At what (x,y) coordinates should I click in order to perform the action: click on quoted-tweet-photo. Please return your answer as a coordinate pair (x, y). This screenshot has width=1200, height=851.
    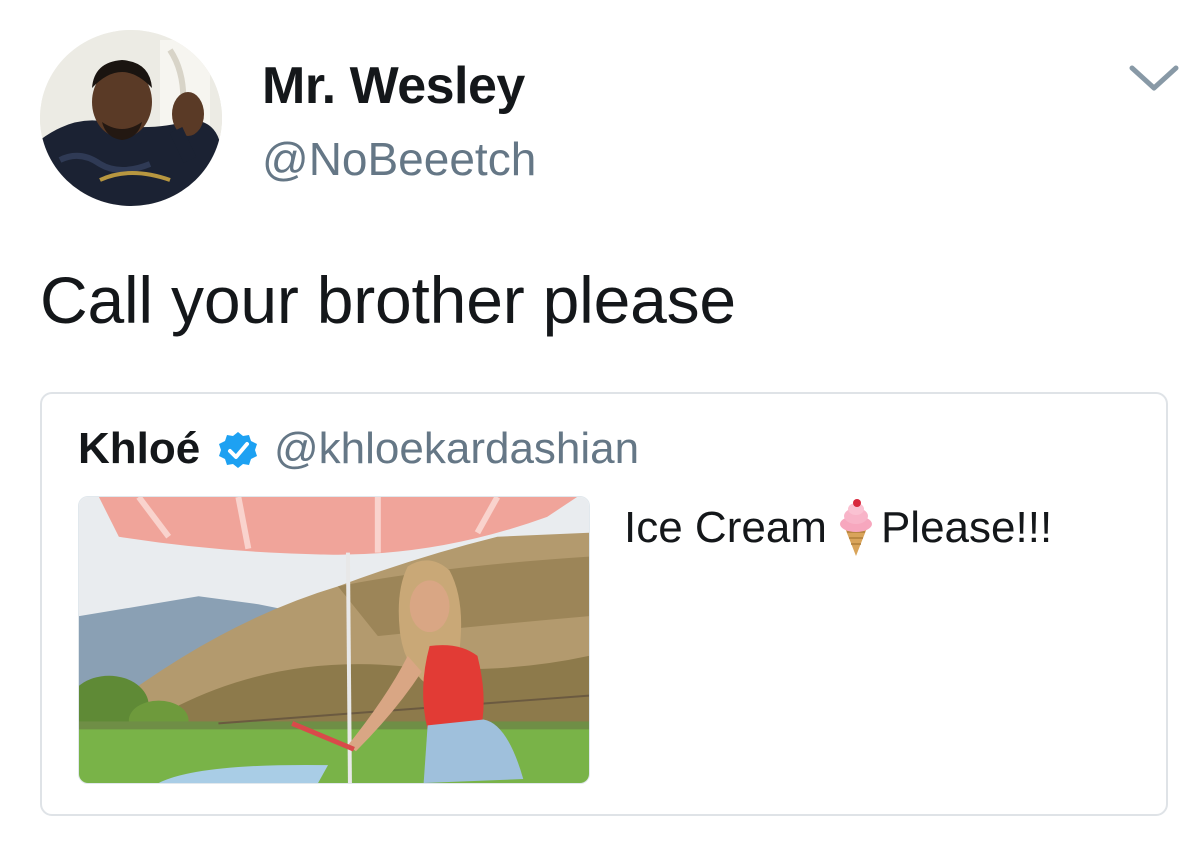
    Looking at the image, I should click on (334, 640).